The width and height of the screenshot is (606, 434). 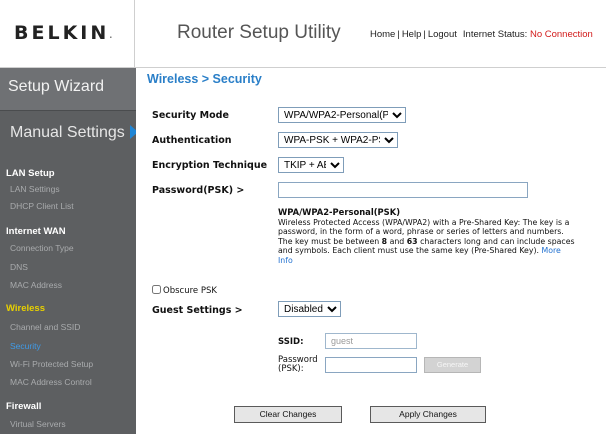 I want to click on sidebar-heading-lan-setup: LAN Setup, so click(x=30, y=173).